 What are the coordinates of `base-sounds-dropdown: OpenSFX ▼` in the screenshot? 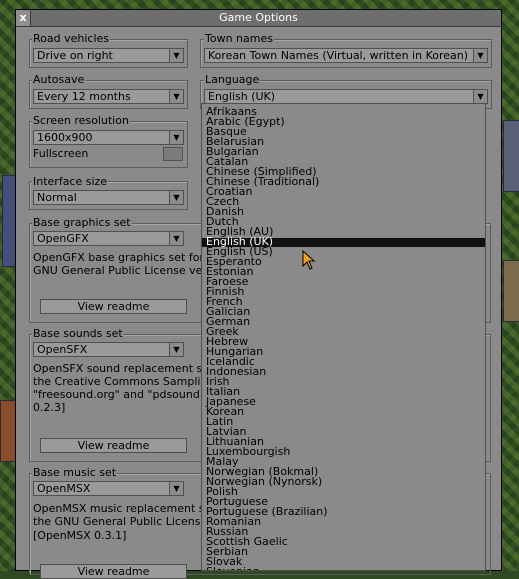 It's located at (108, 349).